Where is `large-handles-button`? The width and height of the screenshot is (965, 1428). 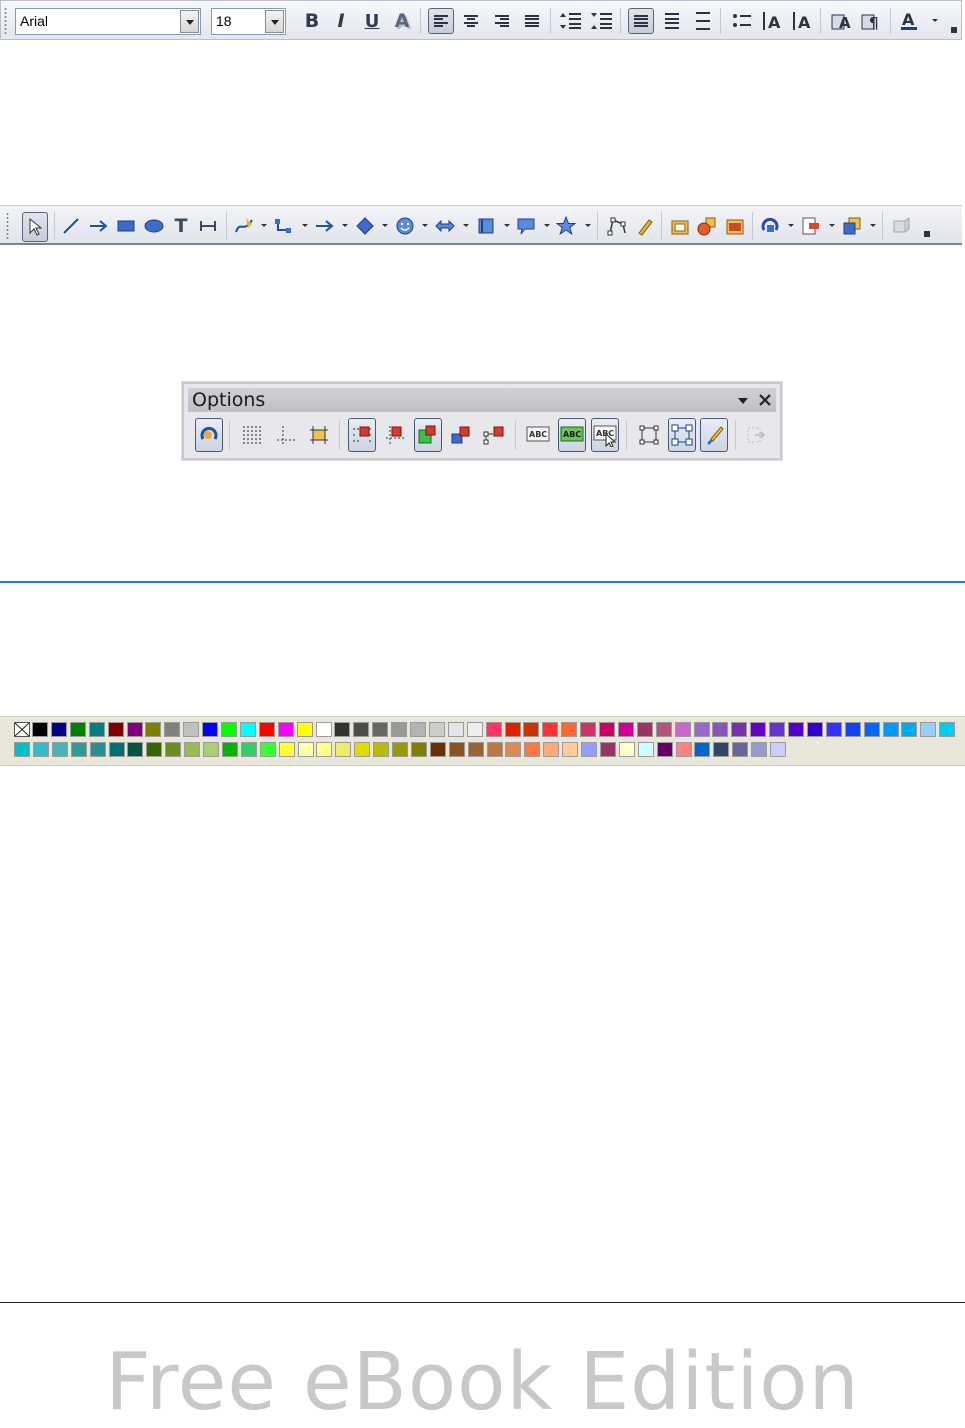 large-handles-button is located at coordinates (682, 435).